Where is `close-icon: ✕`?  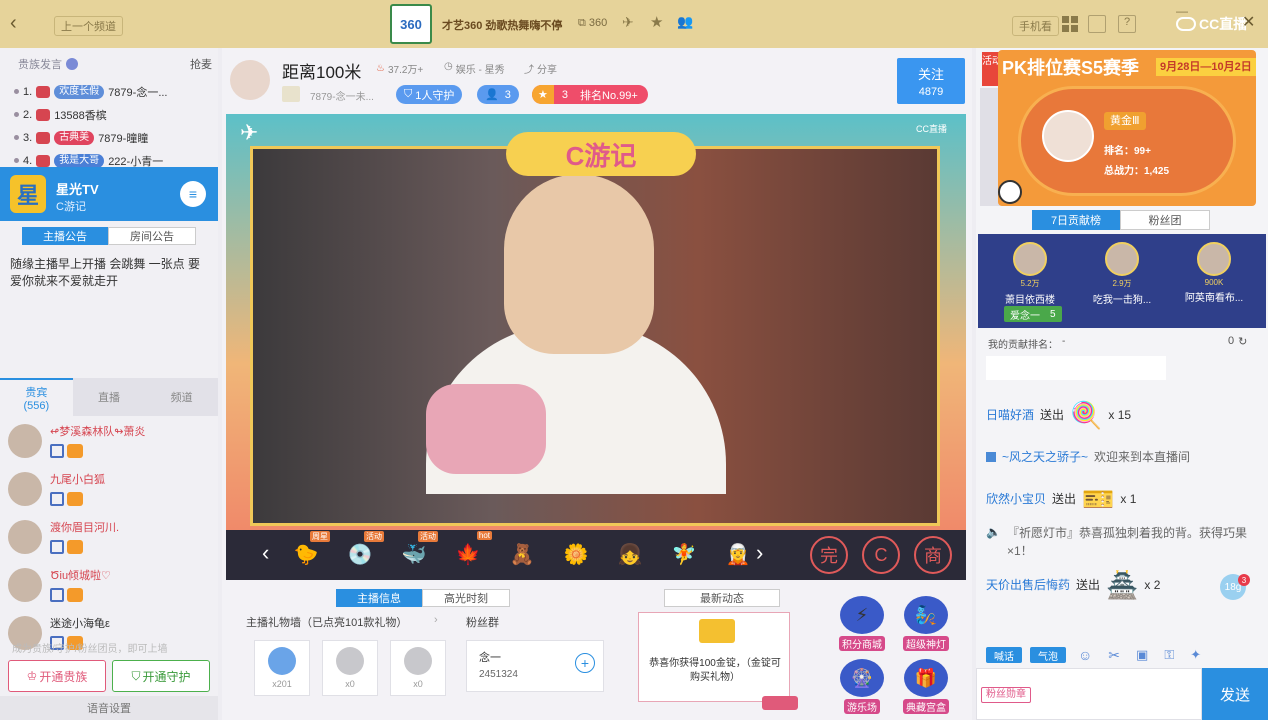 close-icon: ✕ is located at coordinates (1248, 22).